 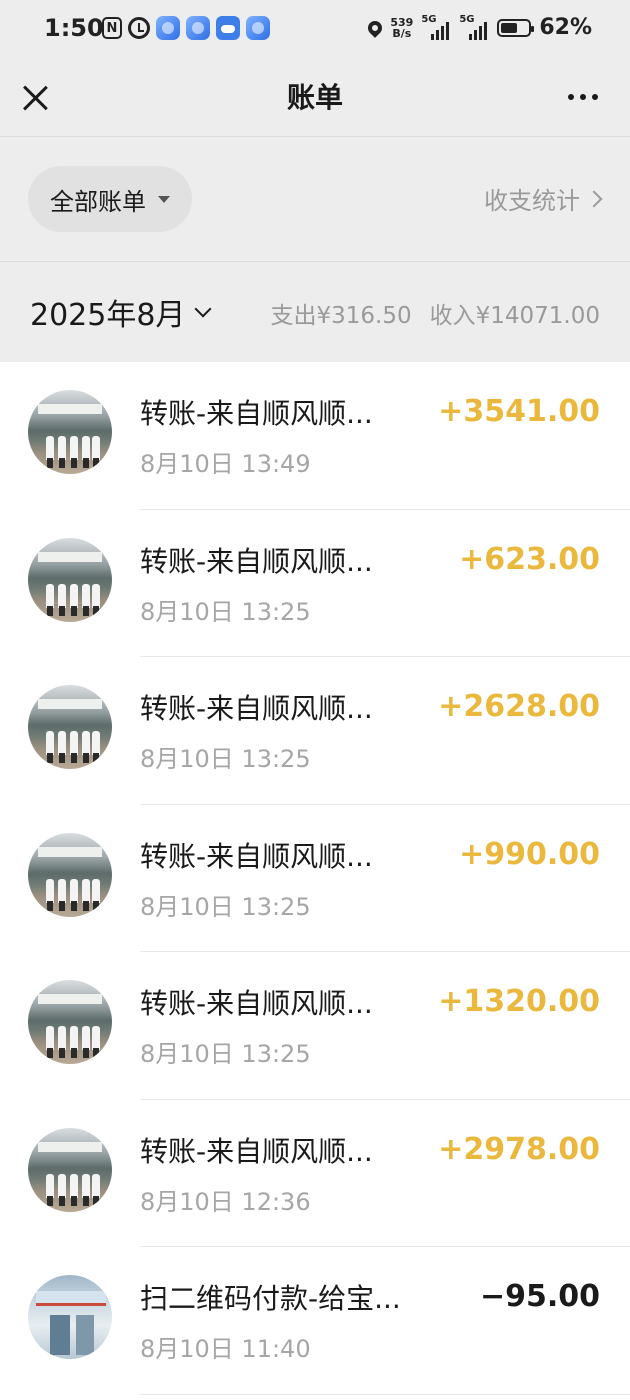 I want to click on nav-bar: 账单, so click(x=315, y=98).